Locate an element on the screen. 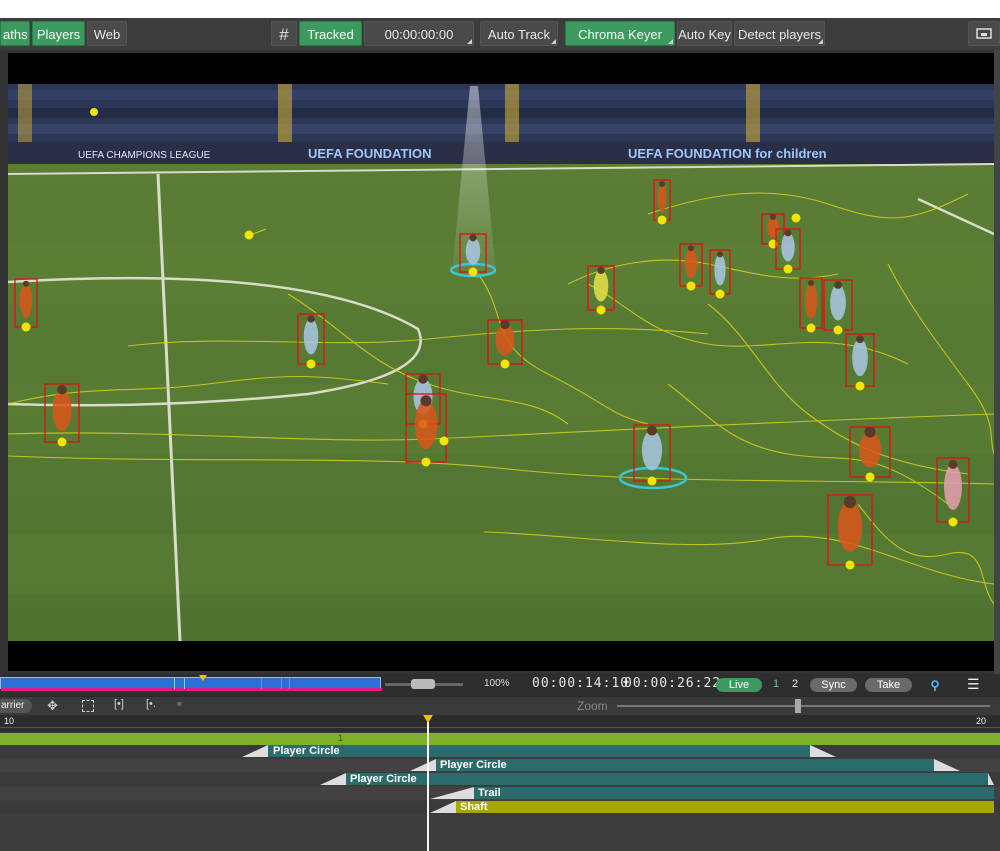 The height and width of the screenshot is (851, 1000). zoom-percent: 100% is located at coordinates (497, 683).